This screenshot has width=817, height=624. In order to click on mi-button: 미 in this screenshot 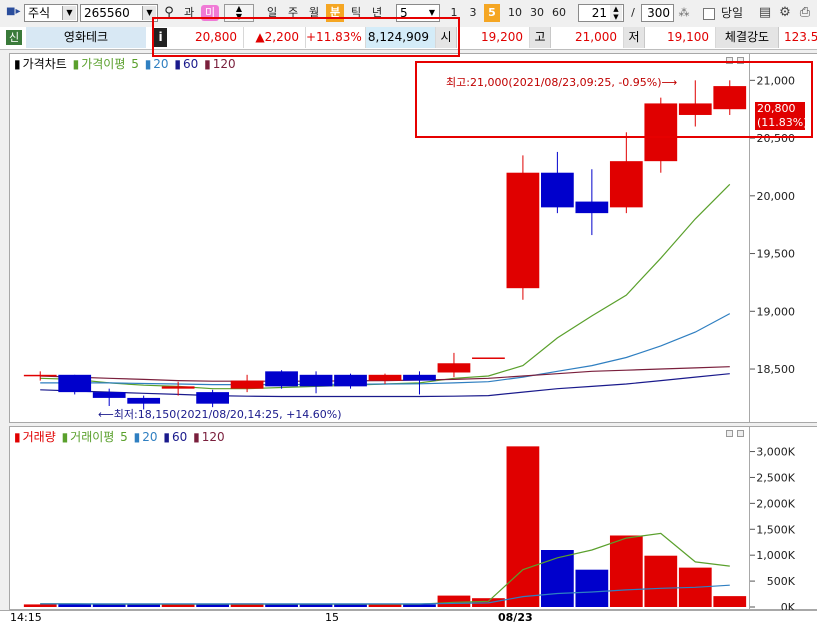, I will do `click(210, 13)`.